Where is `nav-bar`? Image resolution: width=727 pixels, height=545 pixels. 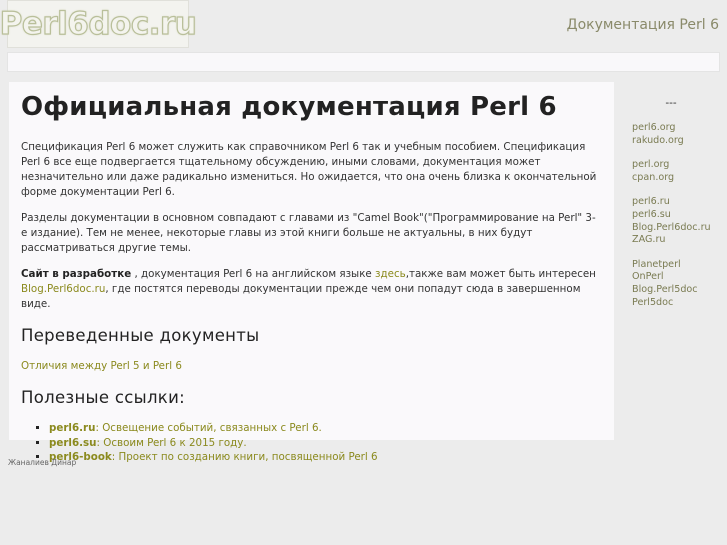
nav-bar is located at coordinates (363, 62).